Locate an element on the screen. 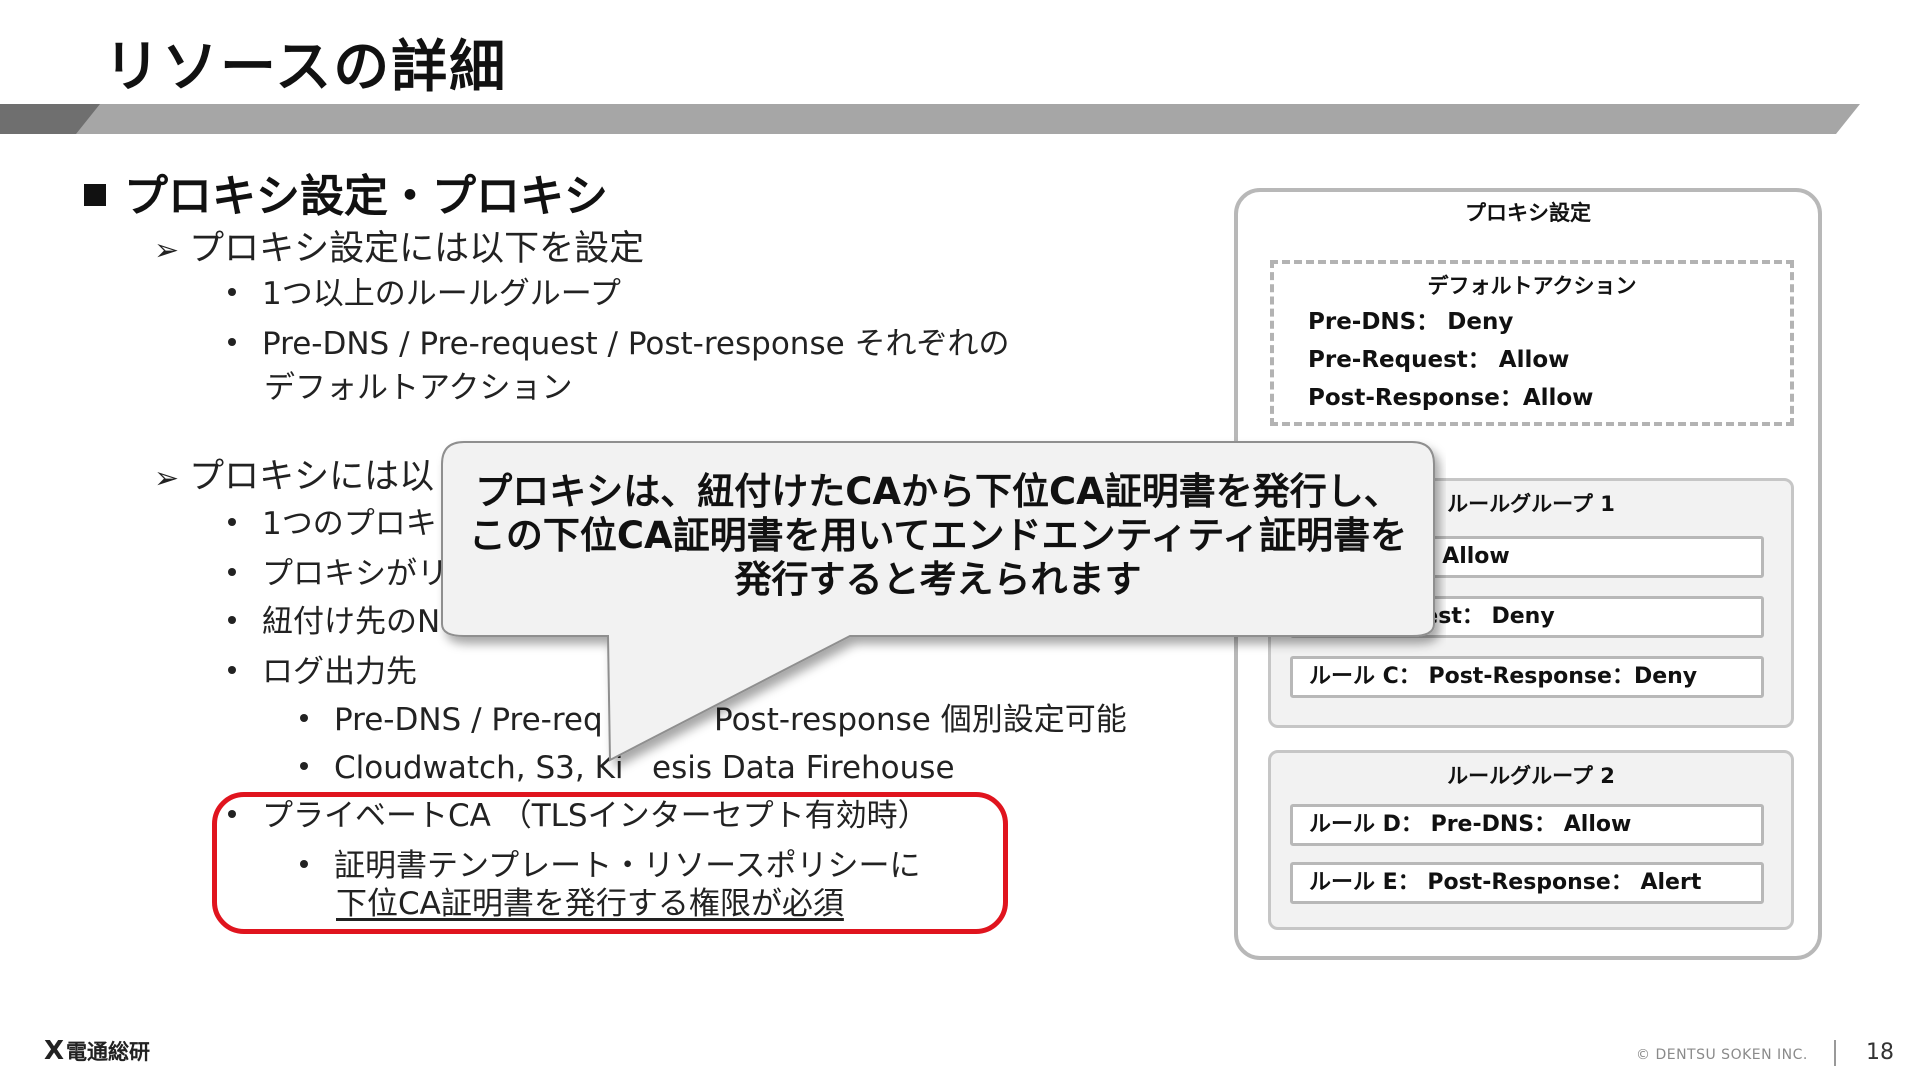 The image size is (1920, 1080). callout-line: 発行すると考えられます is located at coordinates (938, 579).